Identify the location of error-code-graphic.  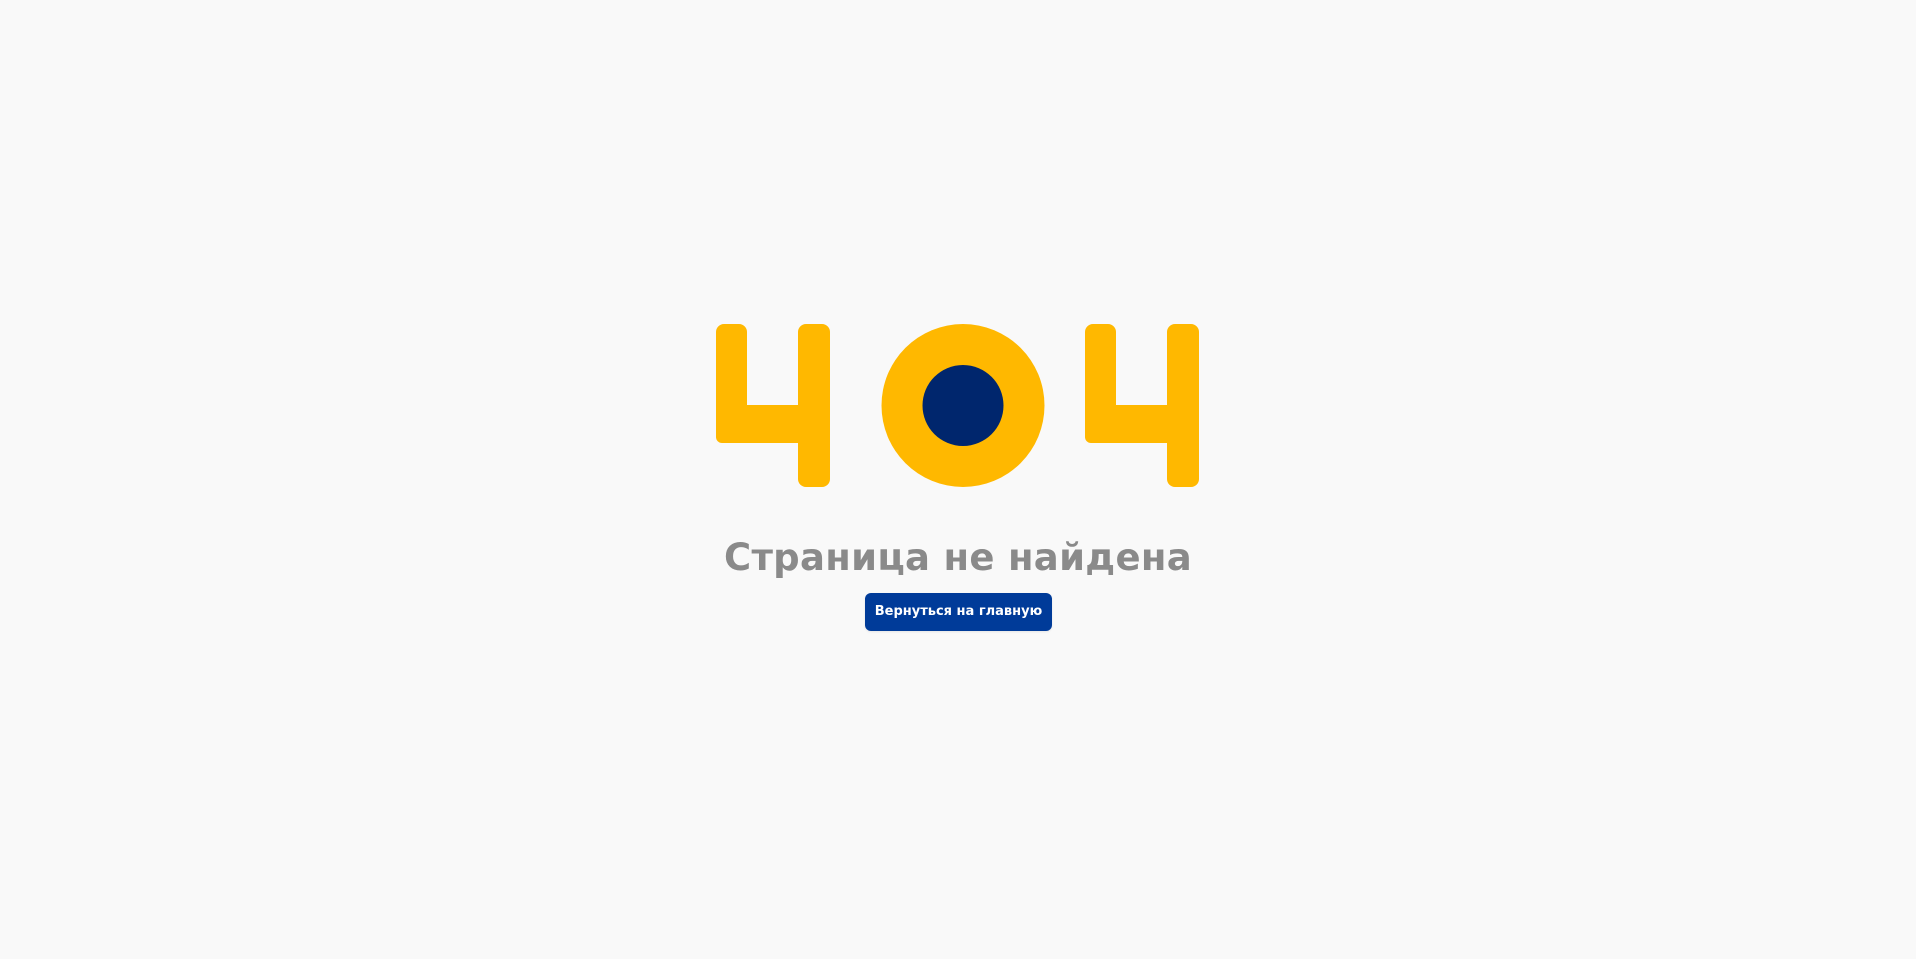
(958, 405).